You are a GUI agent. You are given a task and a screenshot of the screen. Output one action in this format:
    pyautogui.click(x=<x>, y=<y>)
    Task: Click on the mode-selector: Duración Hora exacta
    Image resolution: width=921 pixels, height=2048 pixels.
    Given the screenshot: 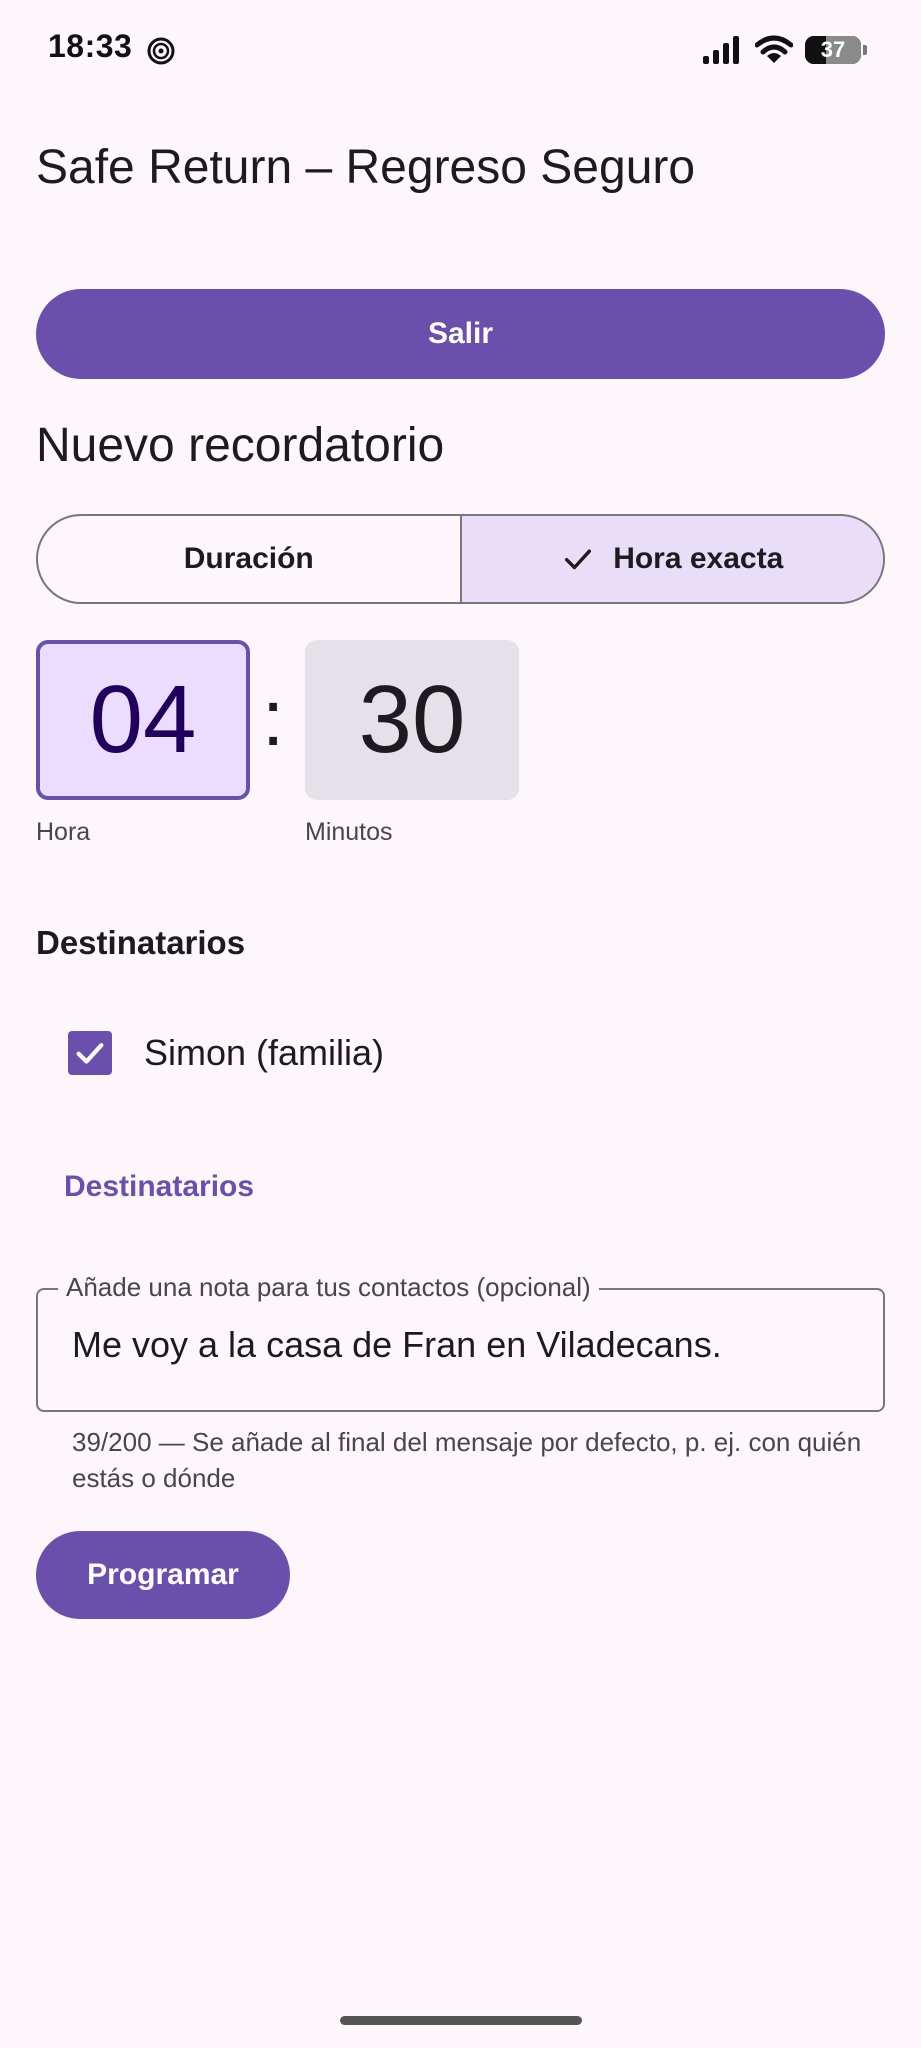 What is the action you would take?
    pyautogui.click(x=460, y=559)
    